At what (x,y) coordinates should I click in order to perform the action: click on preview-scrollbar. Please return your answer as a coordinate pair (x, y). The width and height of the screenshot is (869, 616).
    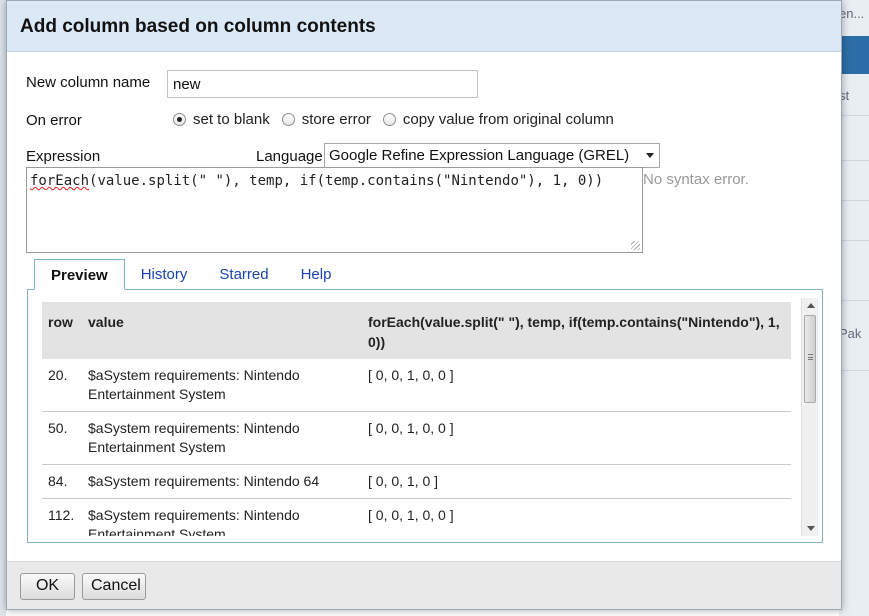
    Looking at the image, I should click on (809, 417).